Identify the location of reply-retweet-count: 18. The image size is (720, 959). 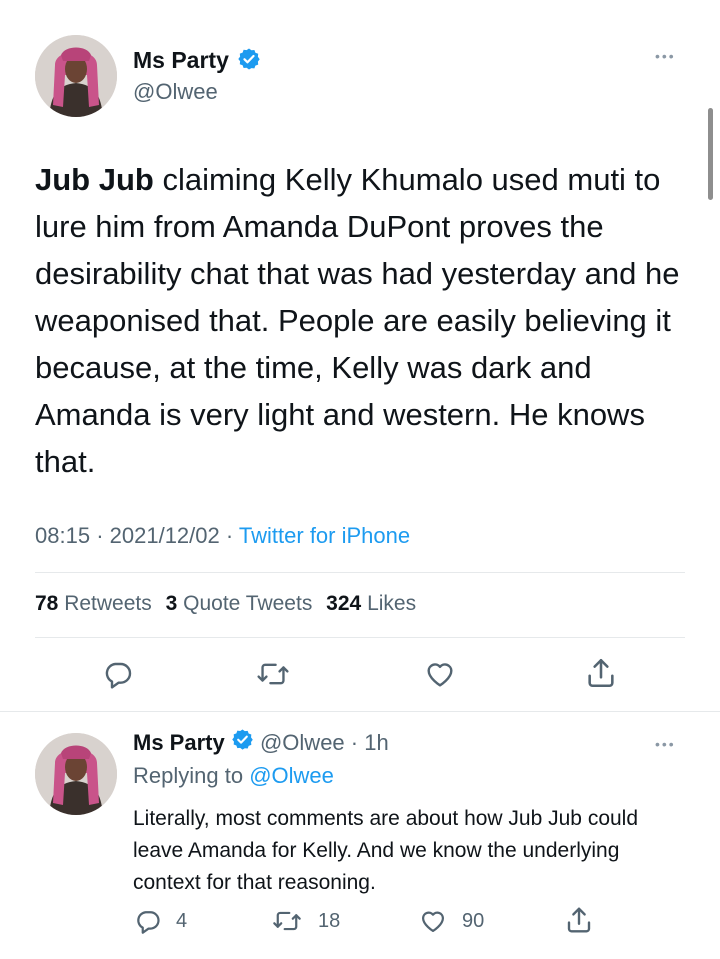
(329, 921).